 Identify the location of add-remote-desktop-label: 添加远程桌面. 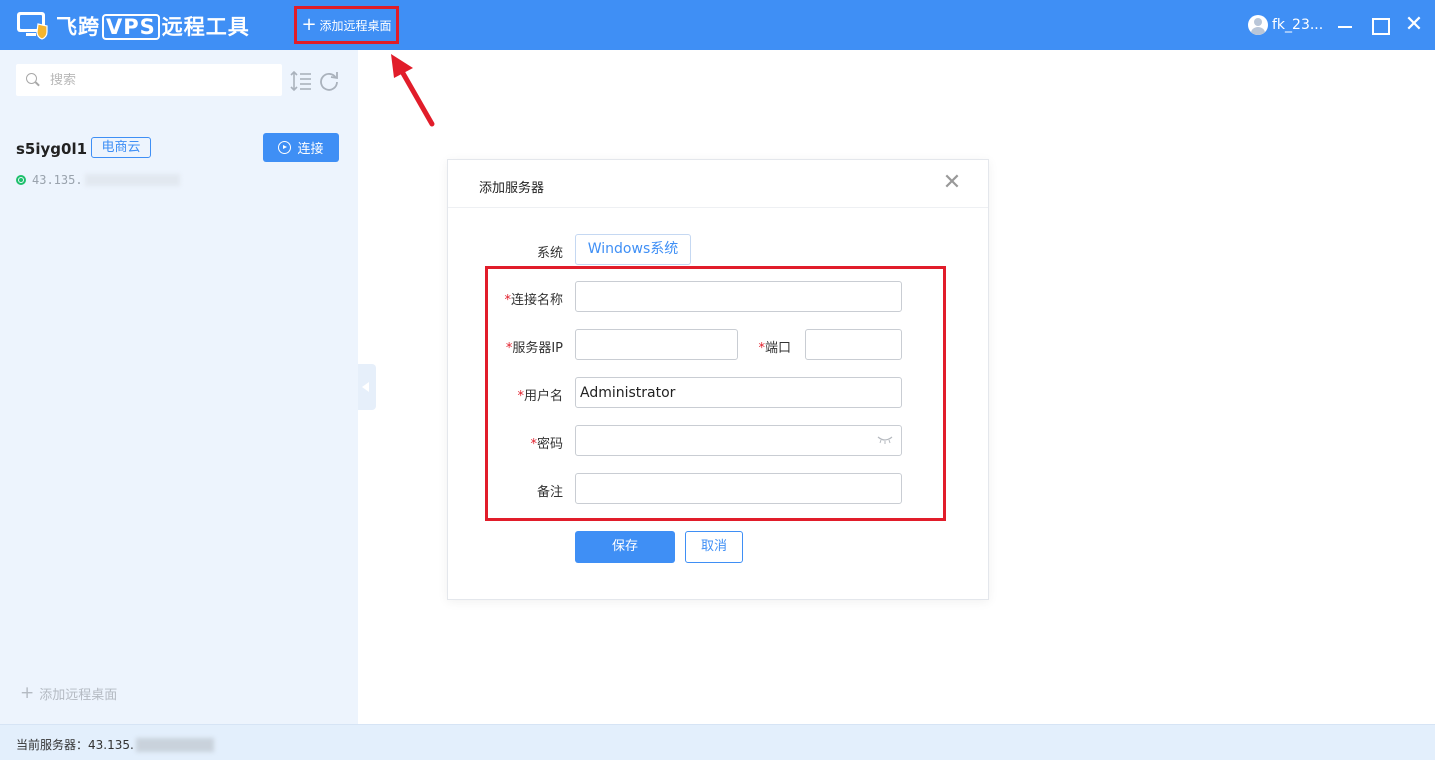
(355, 25).